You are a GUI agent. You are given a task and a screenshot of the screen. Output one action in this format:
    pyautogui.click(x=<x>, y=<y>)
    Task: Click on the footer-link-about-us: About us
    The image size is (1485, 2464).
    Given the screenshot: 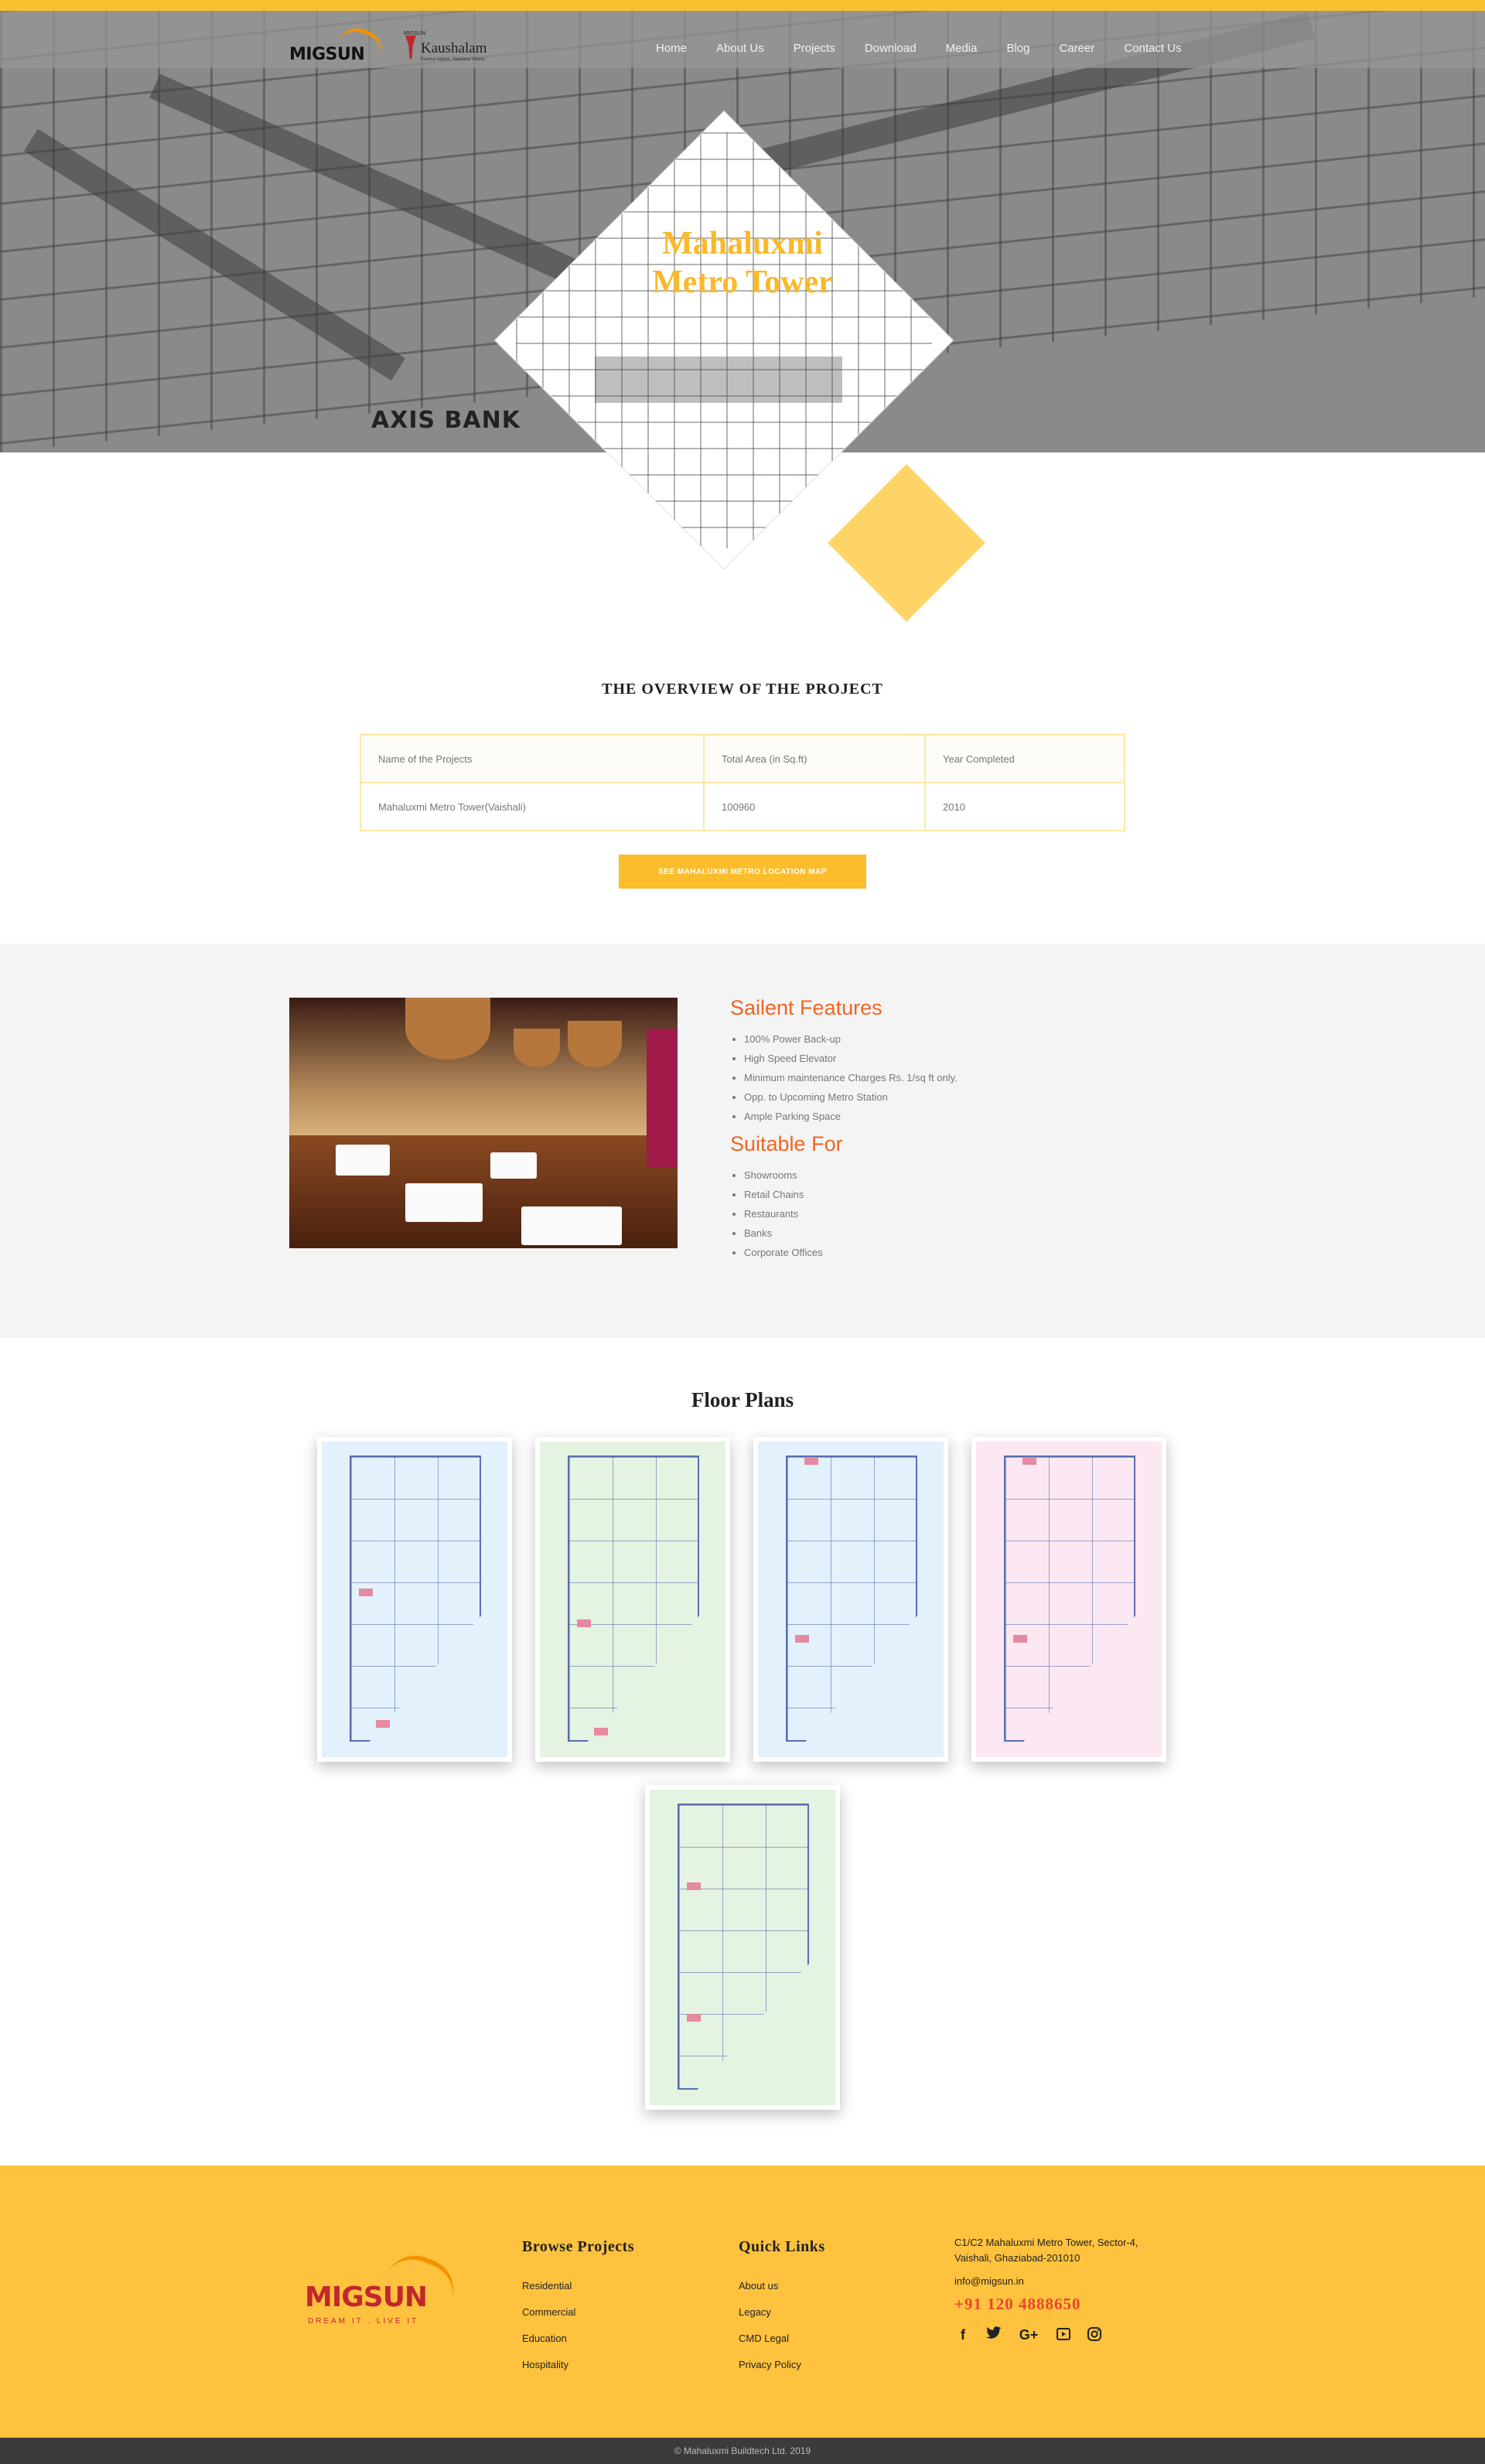 What is the action you would take?
    pyautogui.click(x=782, y=2286)
    